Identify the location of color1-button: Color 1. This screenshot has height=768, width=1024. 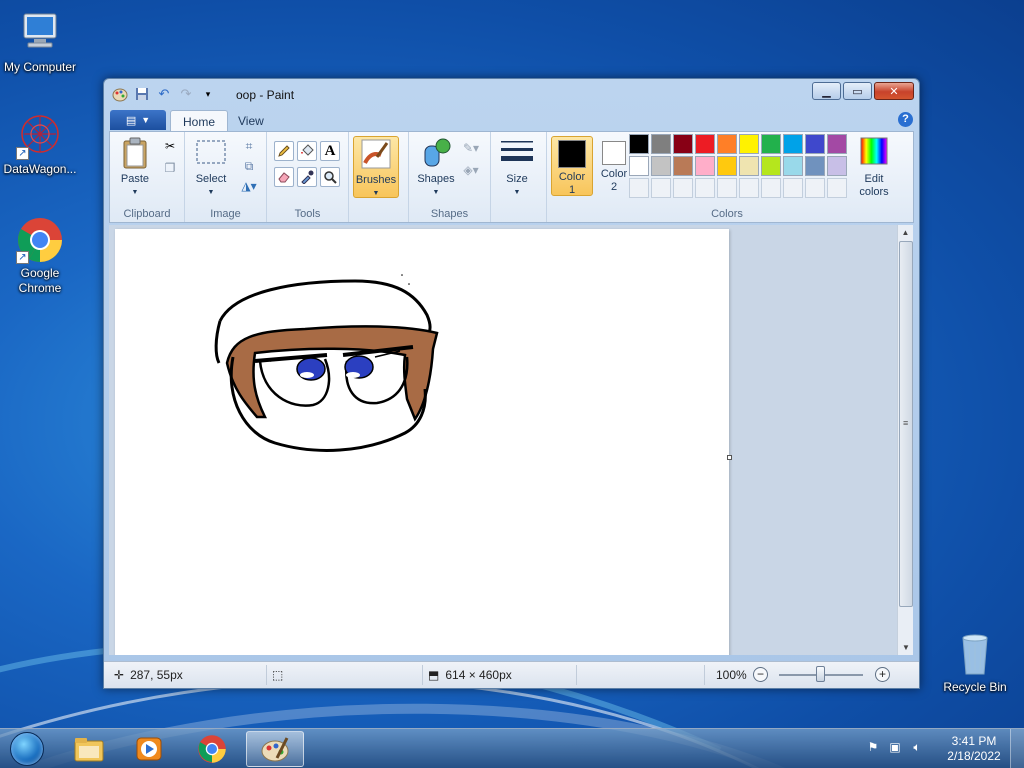
(572, 166).